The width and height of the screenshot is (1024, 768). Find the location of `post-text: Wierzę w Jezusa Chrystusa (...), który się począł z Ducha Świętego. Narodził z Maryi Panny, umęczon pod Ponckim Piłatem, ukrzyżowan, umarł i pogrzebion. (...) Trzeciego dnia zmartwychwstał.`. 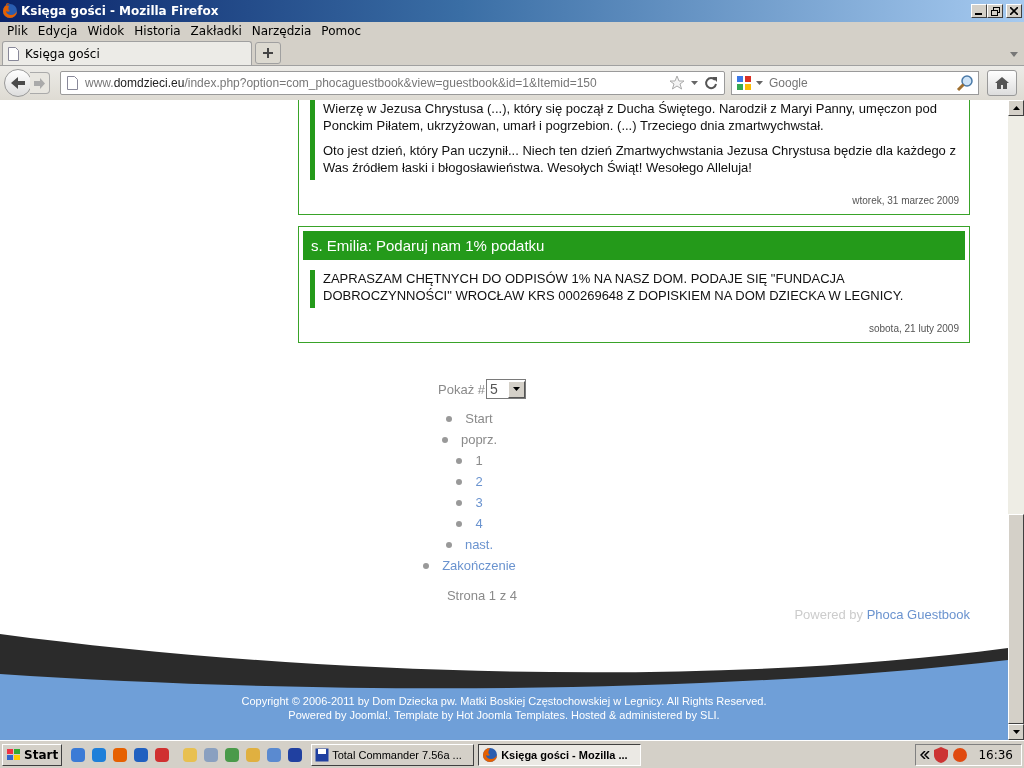

post-text: Wierzę w Jezusa Chrystusa (...), który się począł z Ducha Świętego. Narodził z Maryi Panny, umęczon pod Ponckim Piłatem, ukrzyżowan, umarł i pogrzebion. (...) Trzeciego dnia zmartwychwstał. is located at coordinates (630, 117).